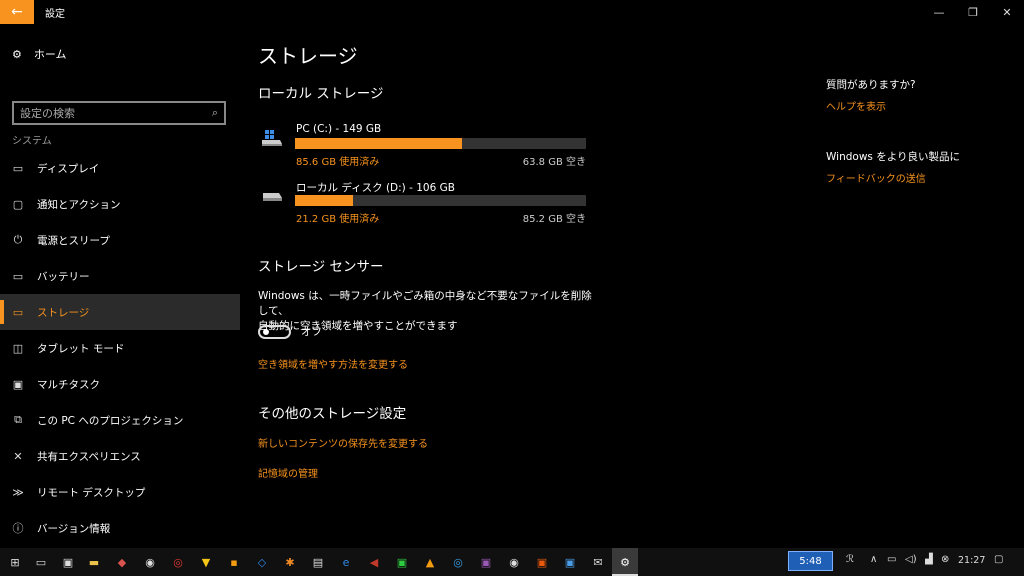 The image size is (1024, 576). What do you see at coordinates (73, 240) in the screenshot?
I see `sidebar-item-label: 電源とスリープ` at bounding box center [73, 240].